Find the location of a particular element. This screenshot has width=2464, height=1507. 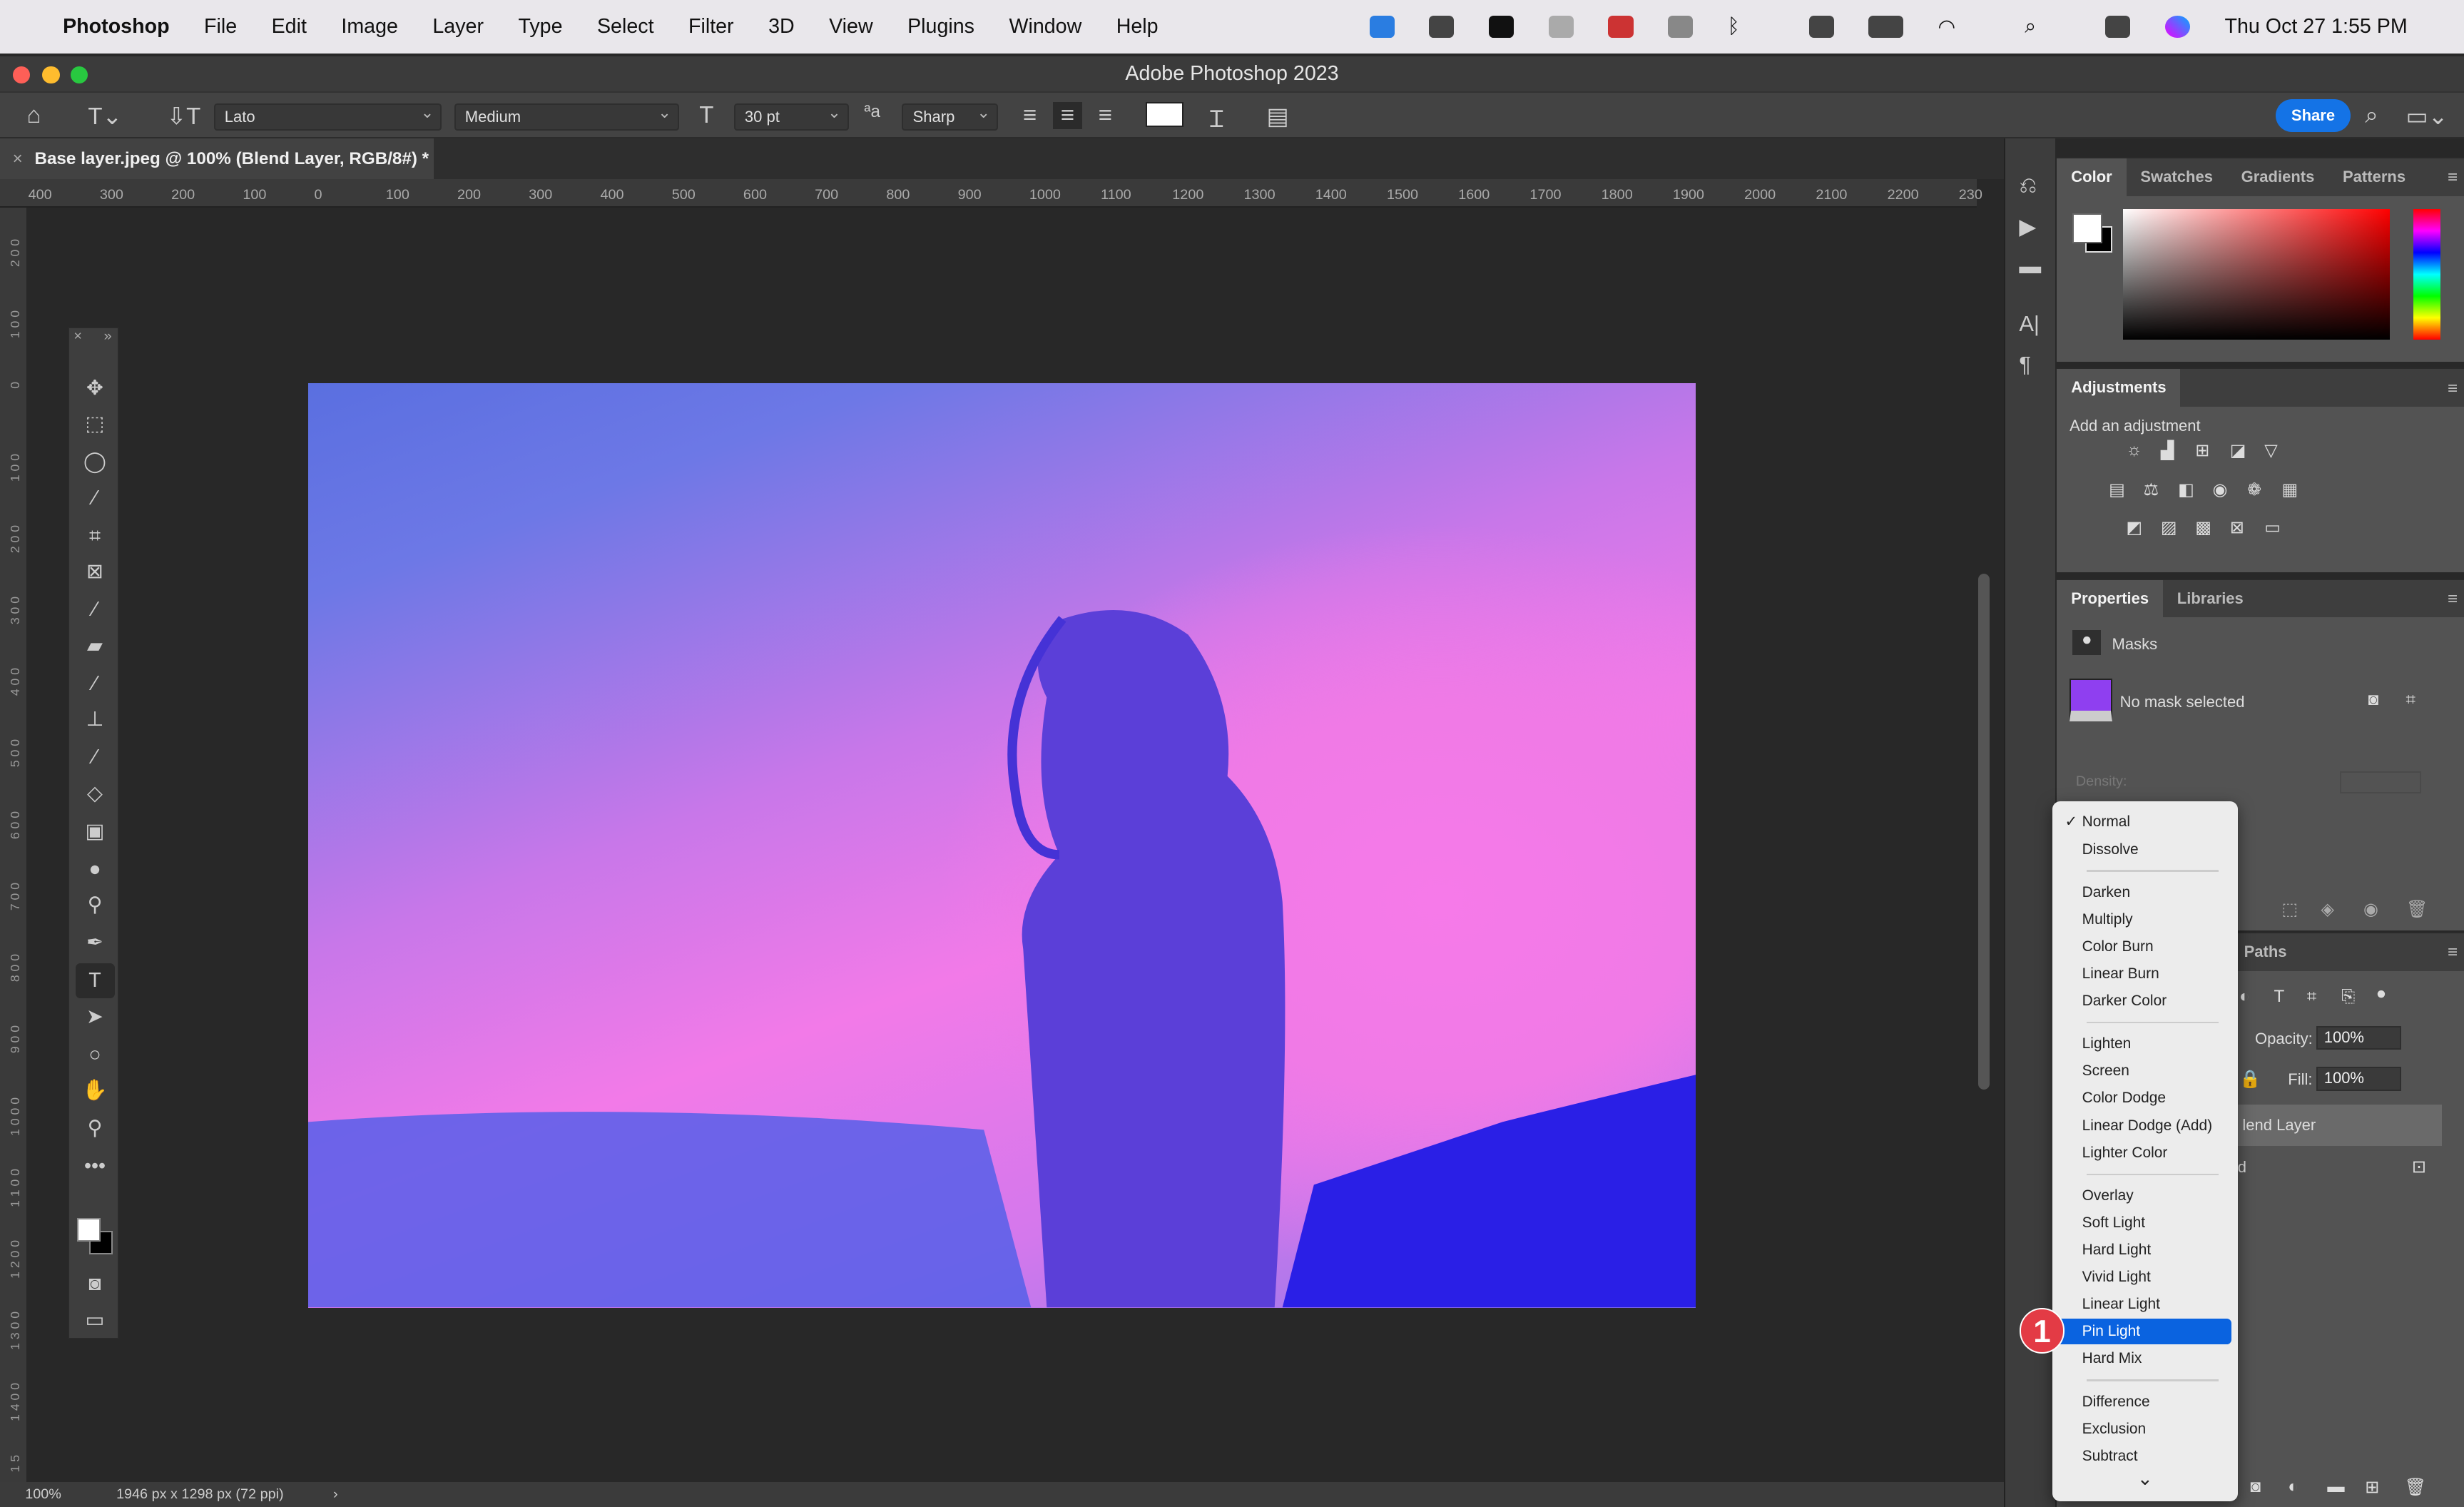

blend-mode-color-dodge: Color Dodge is located at coordinates (2144, 1097).